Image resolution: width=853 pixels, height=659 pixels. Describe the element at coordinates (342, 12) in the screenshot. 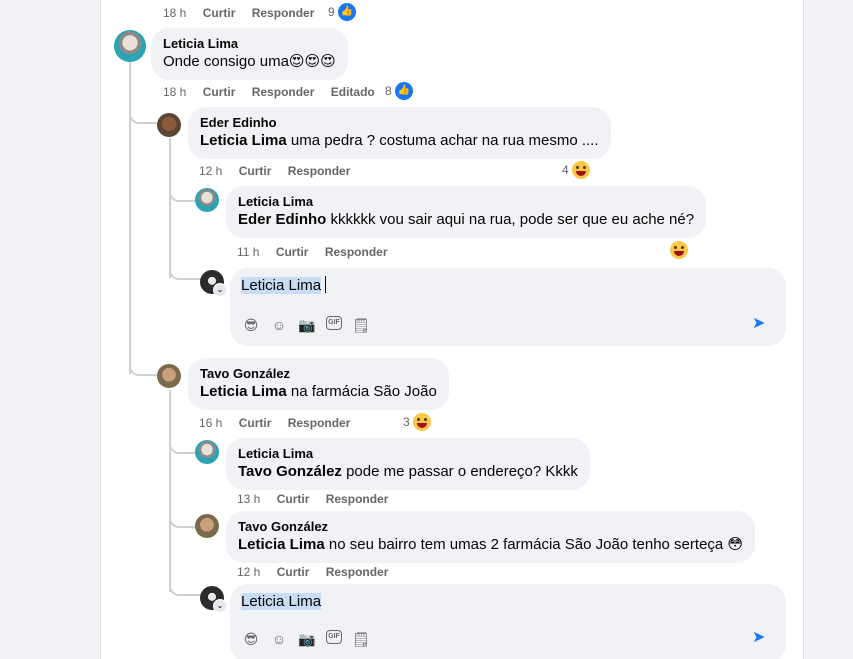

I see `reaction-count: 9 👍` at that location.